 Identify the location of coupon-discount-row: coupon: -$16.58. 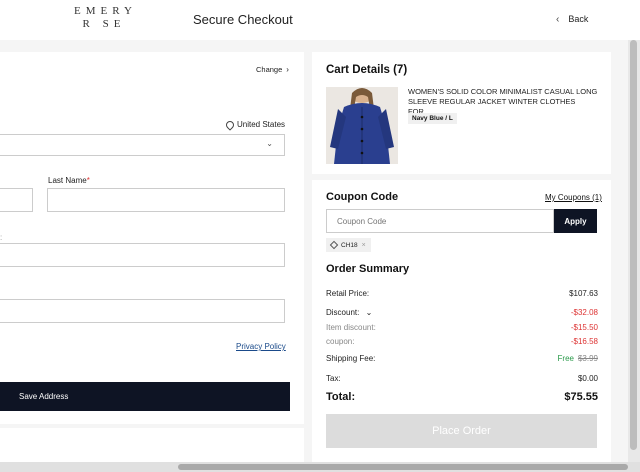
(462, 341).